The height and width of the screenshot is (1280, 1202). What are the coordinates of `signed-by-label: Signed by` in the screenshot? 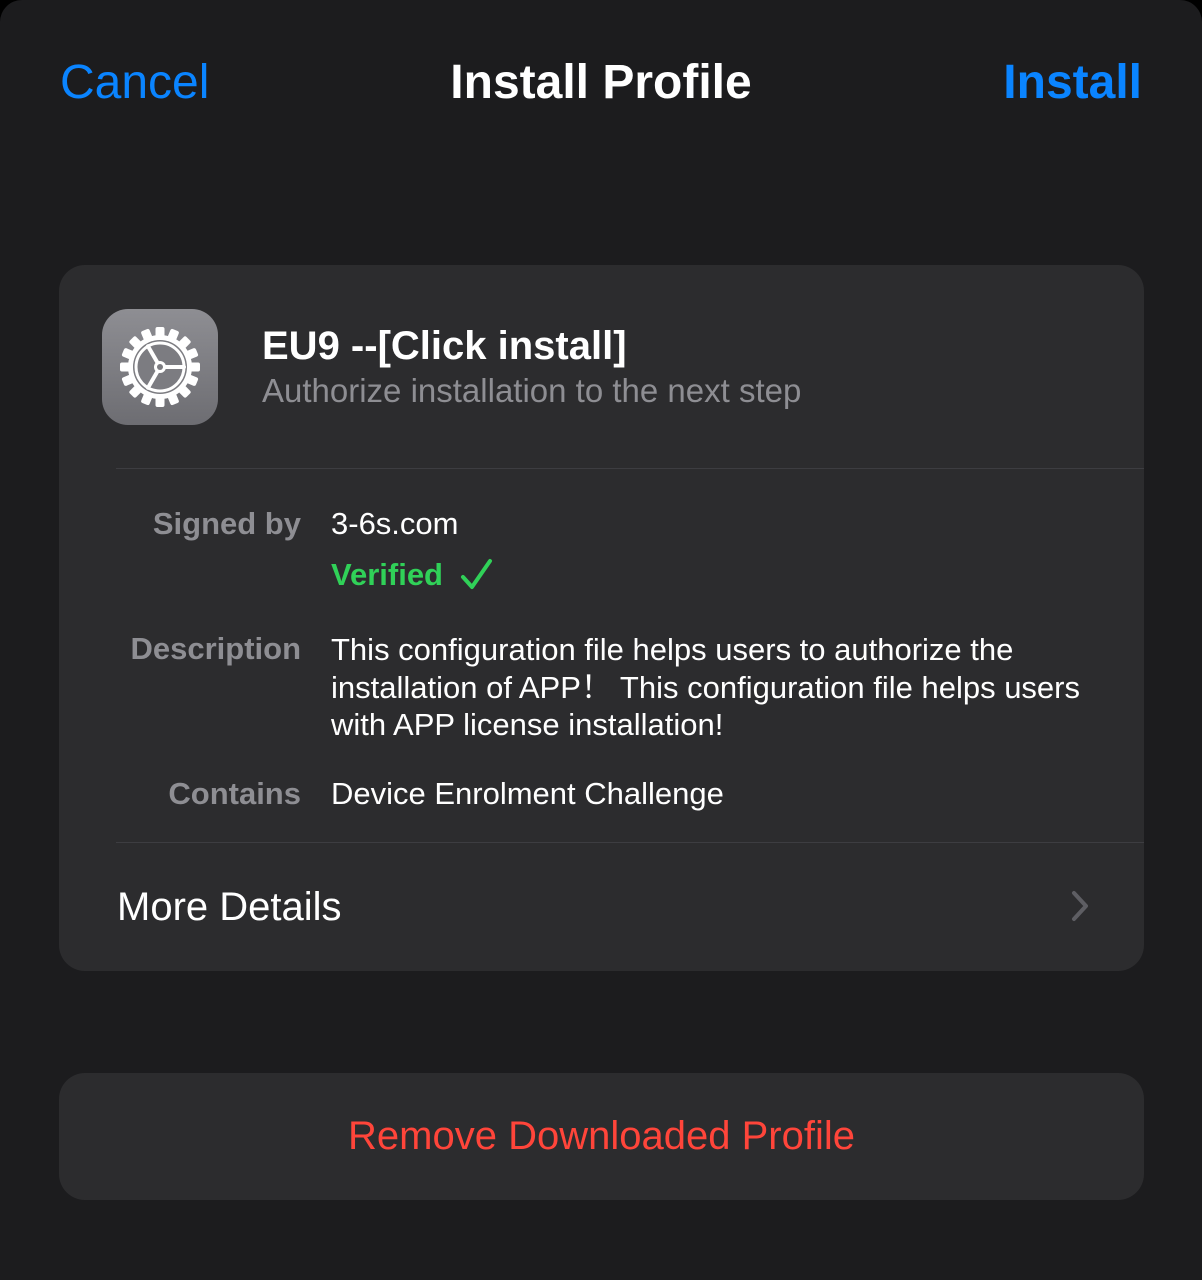 It's located at (226, 523).